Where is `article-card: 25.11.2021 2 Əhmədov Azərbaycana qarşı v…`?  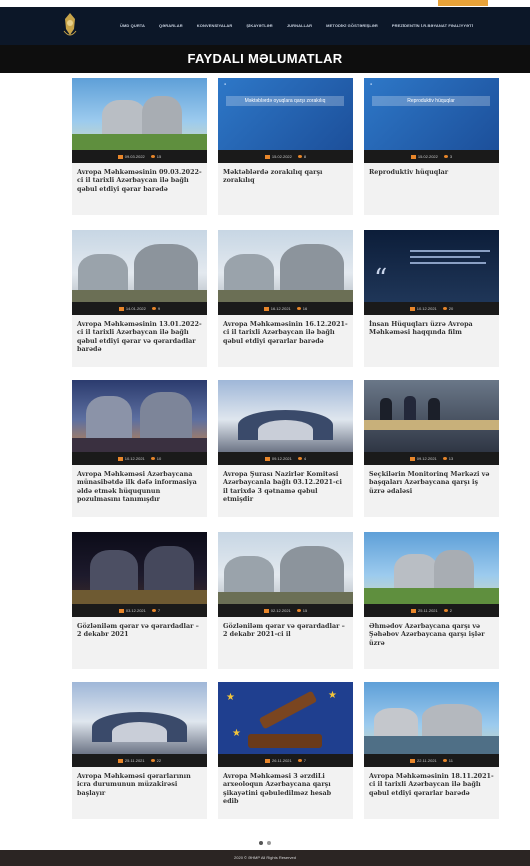 article-card: 25.11.2021 2 Əhmədov Azərbaycana qarşı v… is located at coordinates (431, 600).